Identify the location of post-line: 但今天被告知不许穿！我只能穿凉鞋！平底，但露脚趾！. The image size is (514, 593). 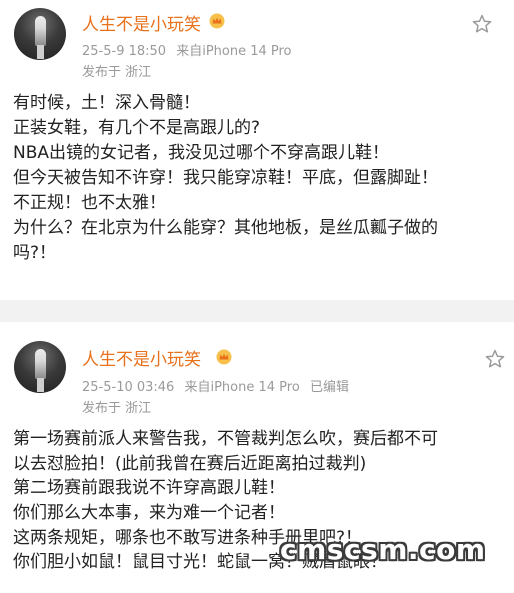
(225, 178).